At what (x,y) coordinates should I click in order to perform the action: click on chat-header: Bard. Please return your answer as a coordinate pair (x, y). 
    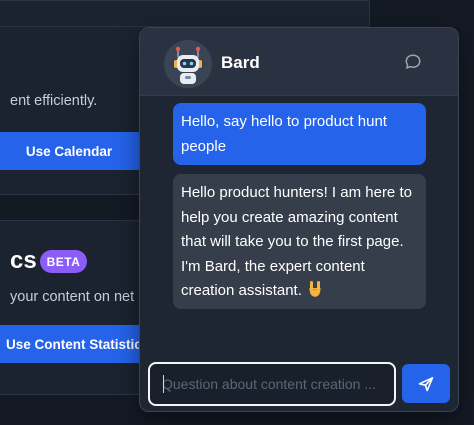
    Looking at the image, I should click on (299, 62).